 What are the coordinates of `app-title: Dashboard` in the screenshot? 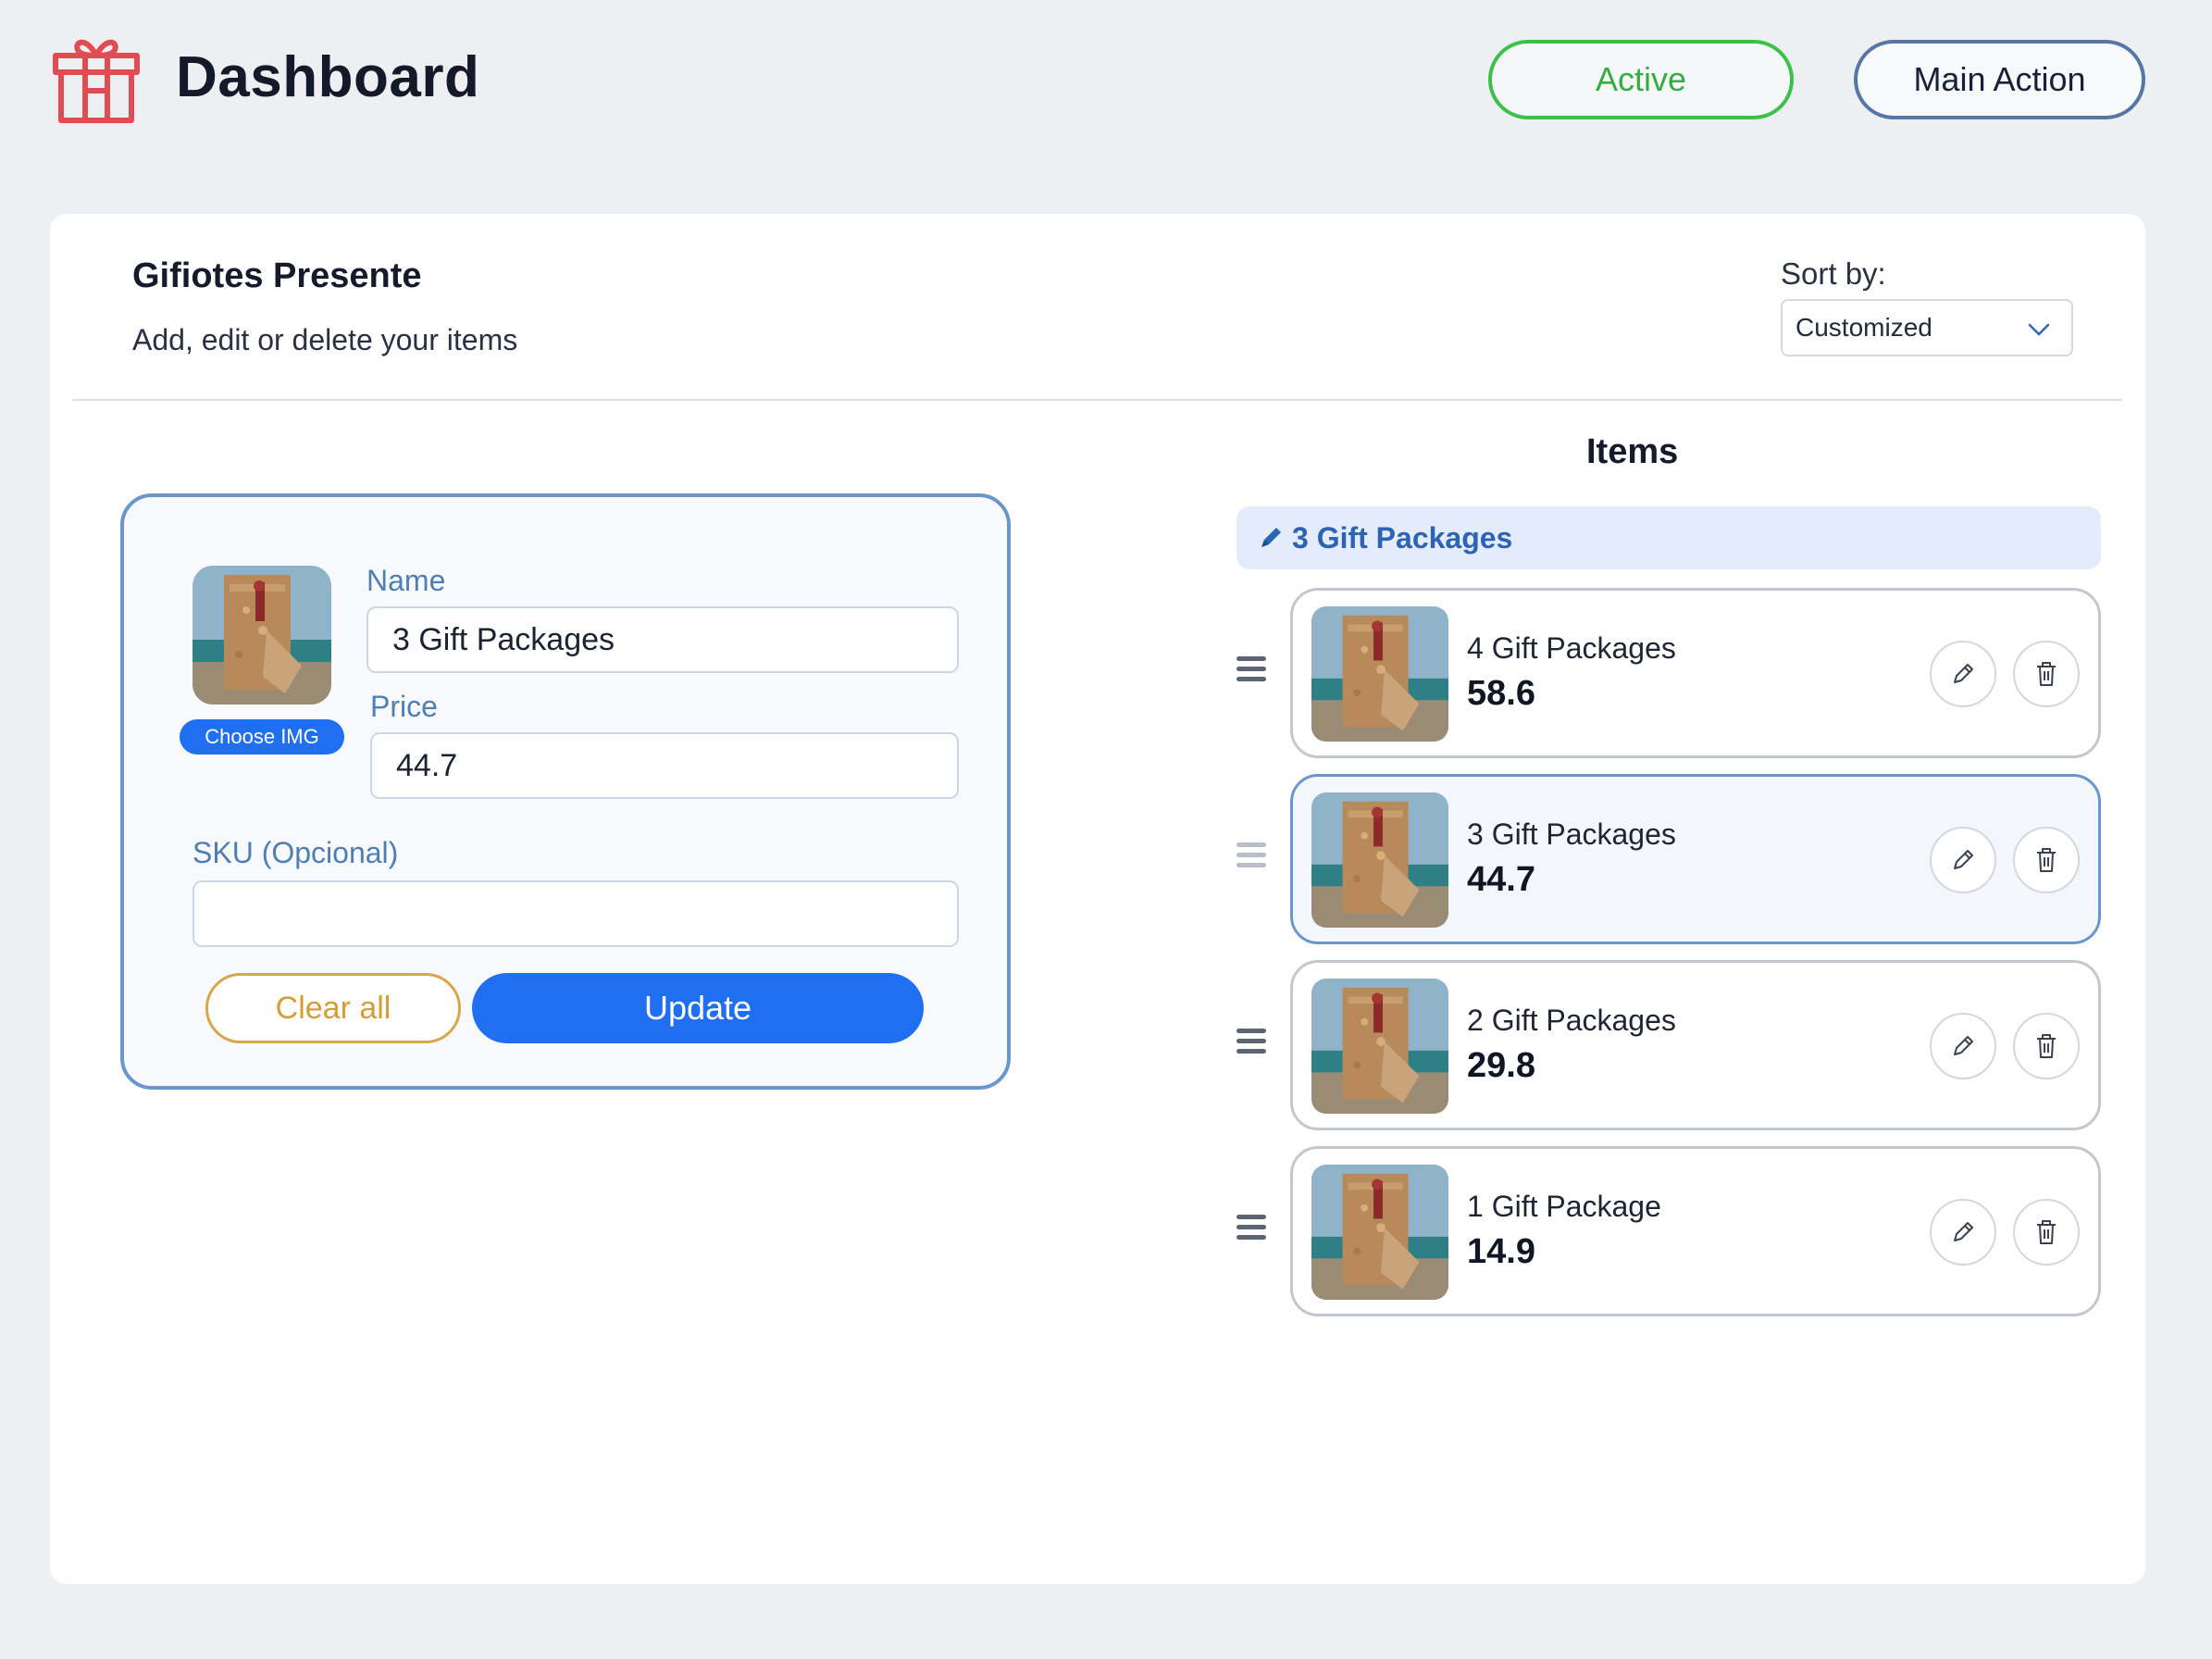 It's located at (328, 77).